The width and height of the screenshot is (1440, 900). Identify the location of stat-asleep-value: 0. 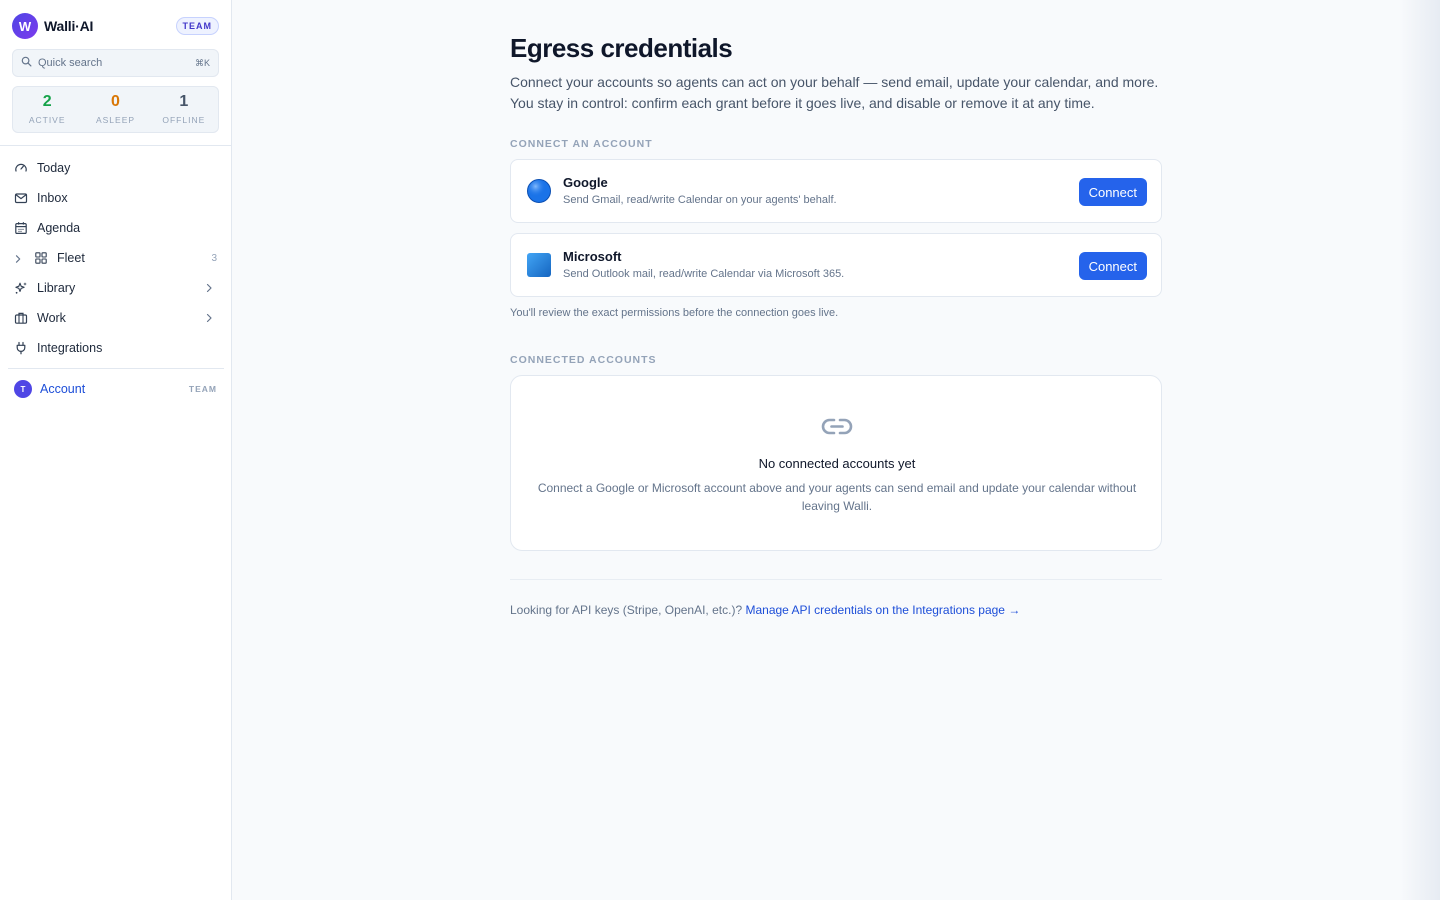
(115, 101).